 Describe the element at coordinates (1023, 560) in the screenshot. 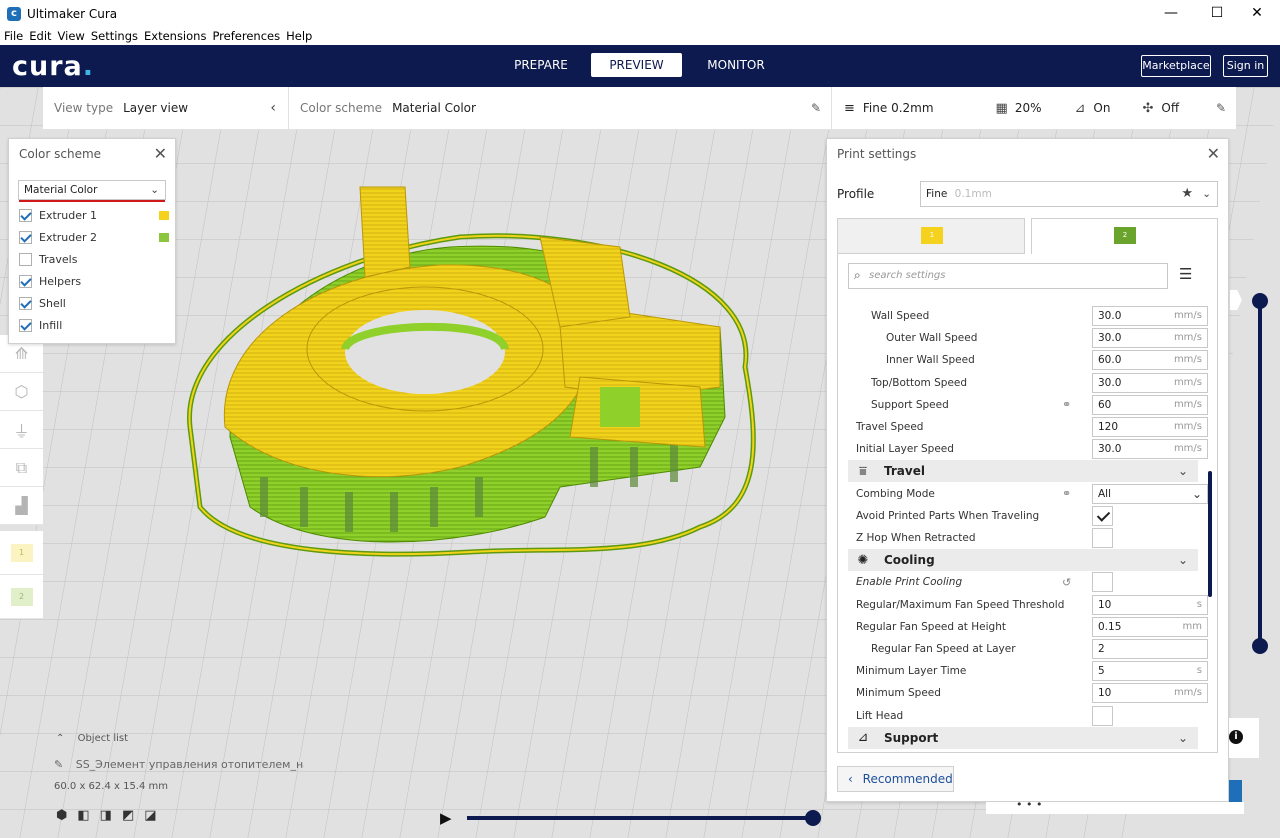

I see `settings-category-cooling: ✺ Cooling ⌄` at that location.